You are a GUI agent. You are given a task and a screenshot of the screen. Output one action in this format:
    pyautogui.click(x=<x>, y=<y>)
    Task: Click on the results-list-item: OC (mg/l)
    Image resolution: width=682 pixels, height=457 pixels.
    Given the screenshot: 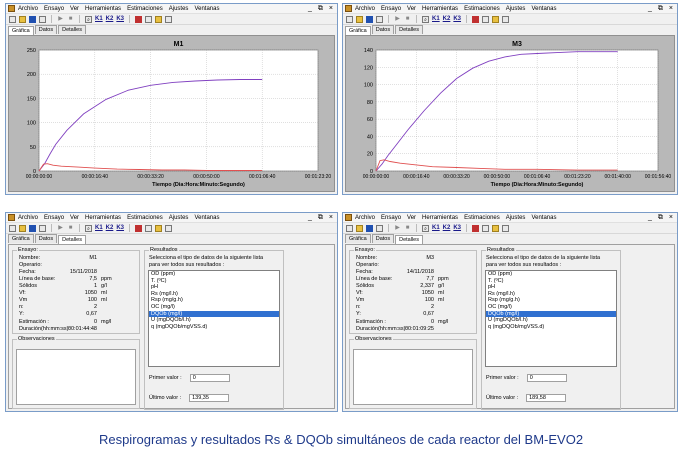 What is the action you would take?
    pyautogui.click(x=551, y=307)
    